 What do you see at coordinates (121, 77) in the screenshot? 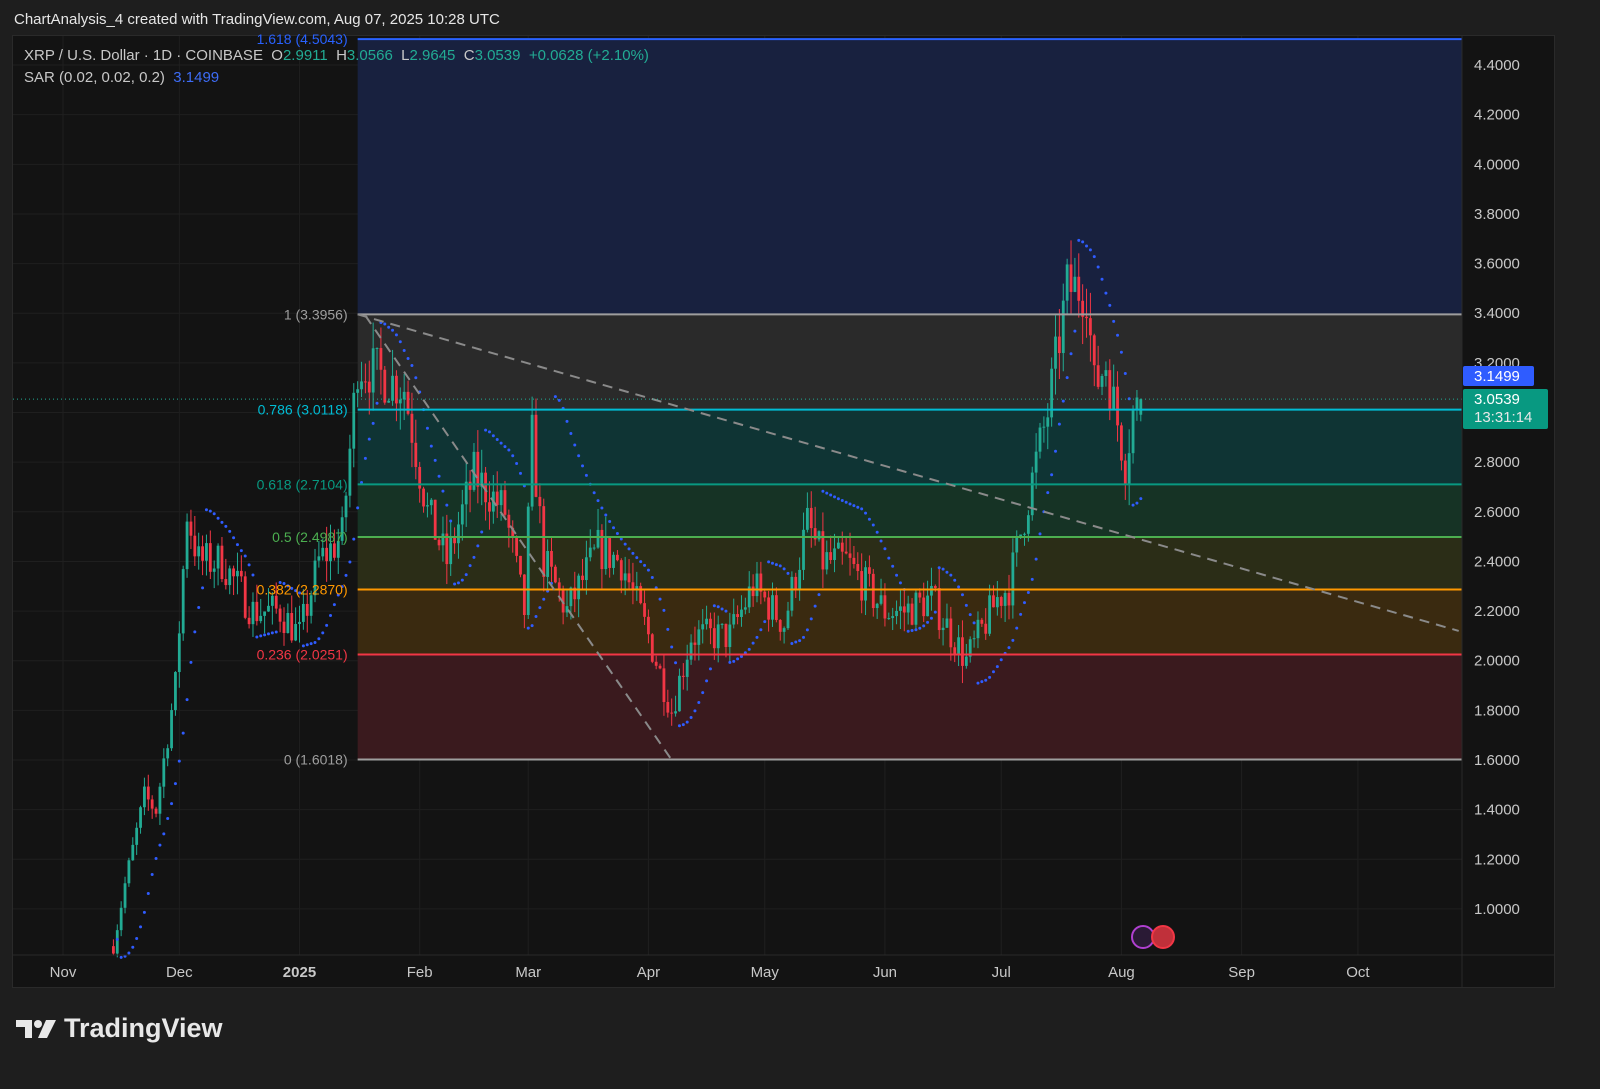
I see `sar-legend: SAR (0.02, 0.02, 0.2) 3.1499` at bounding box center [121, 77].